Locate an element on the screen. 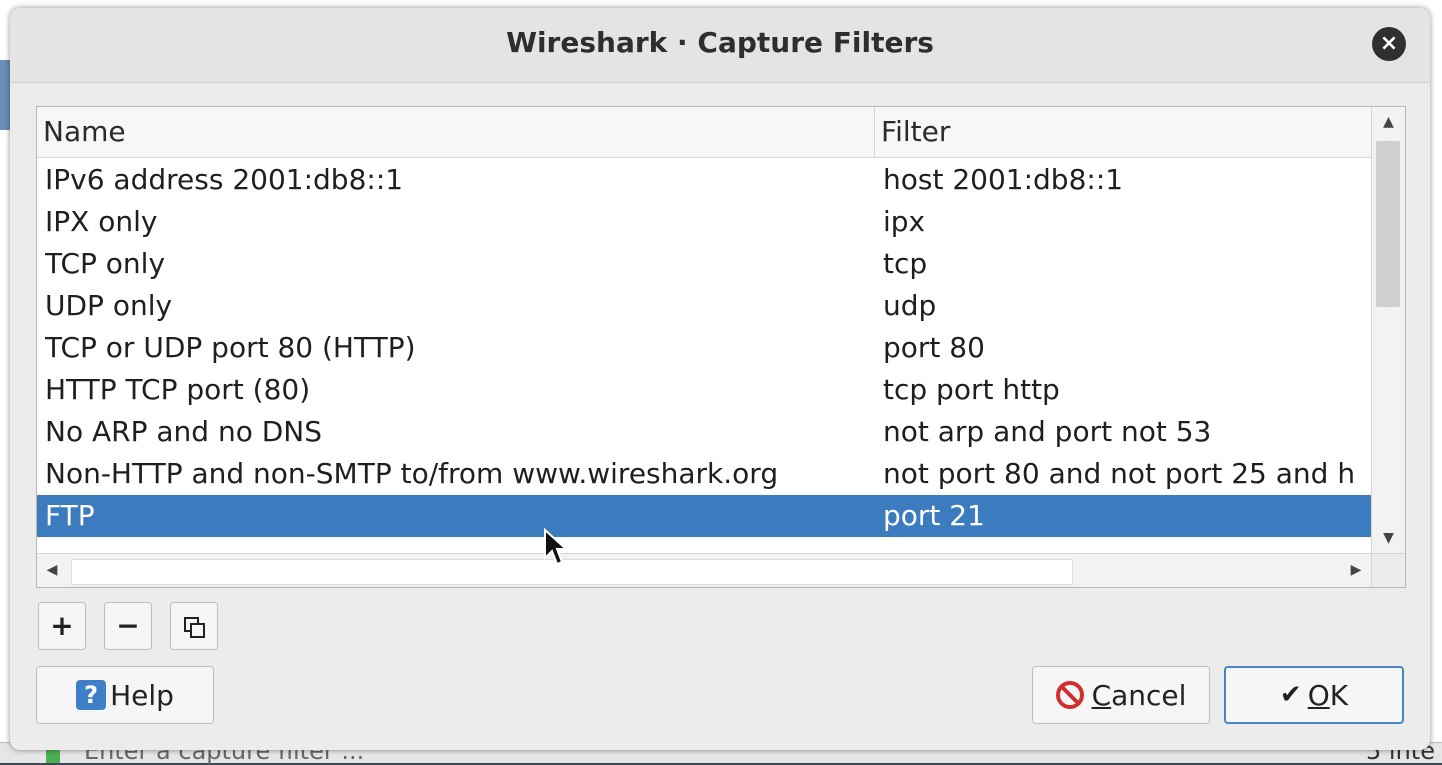  help-icon: ? is located at coordinates (91, 695).